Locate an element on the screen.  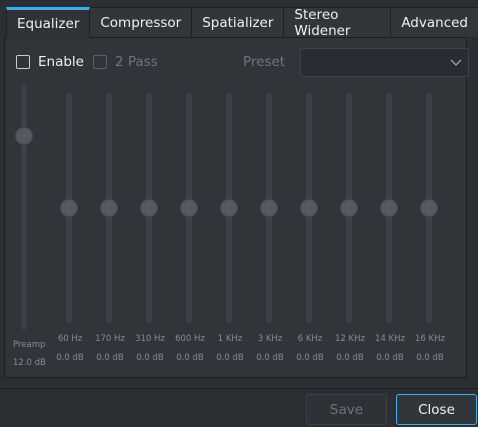
two-pass-label: 2 Pass is located at coordinates (136, 62).